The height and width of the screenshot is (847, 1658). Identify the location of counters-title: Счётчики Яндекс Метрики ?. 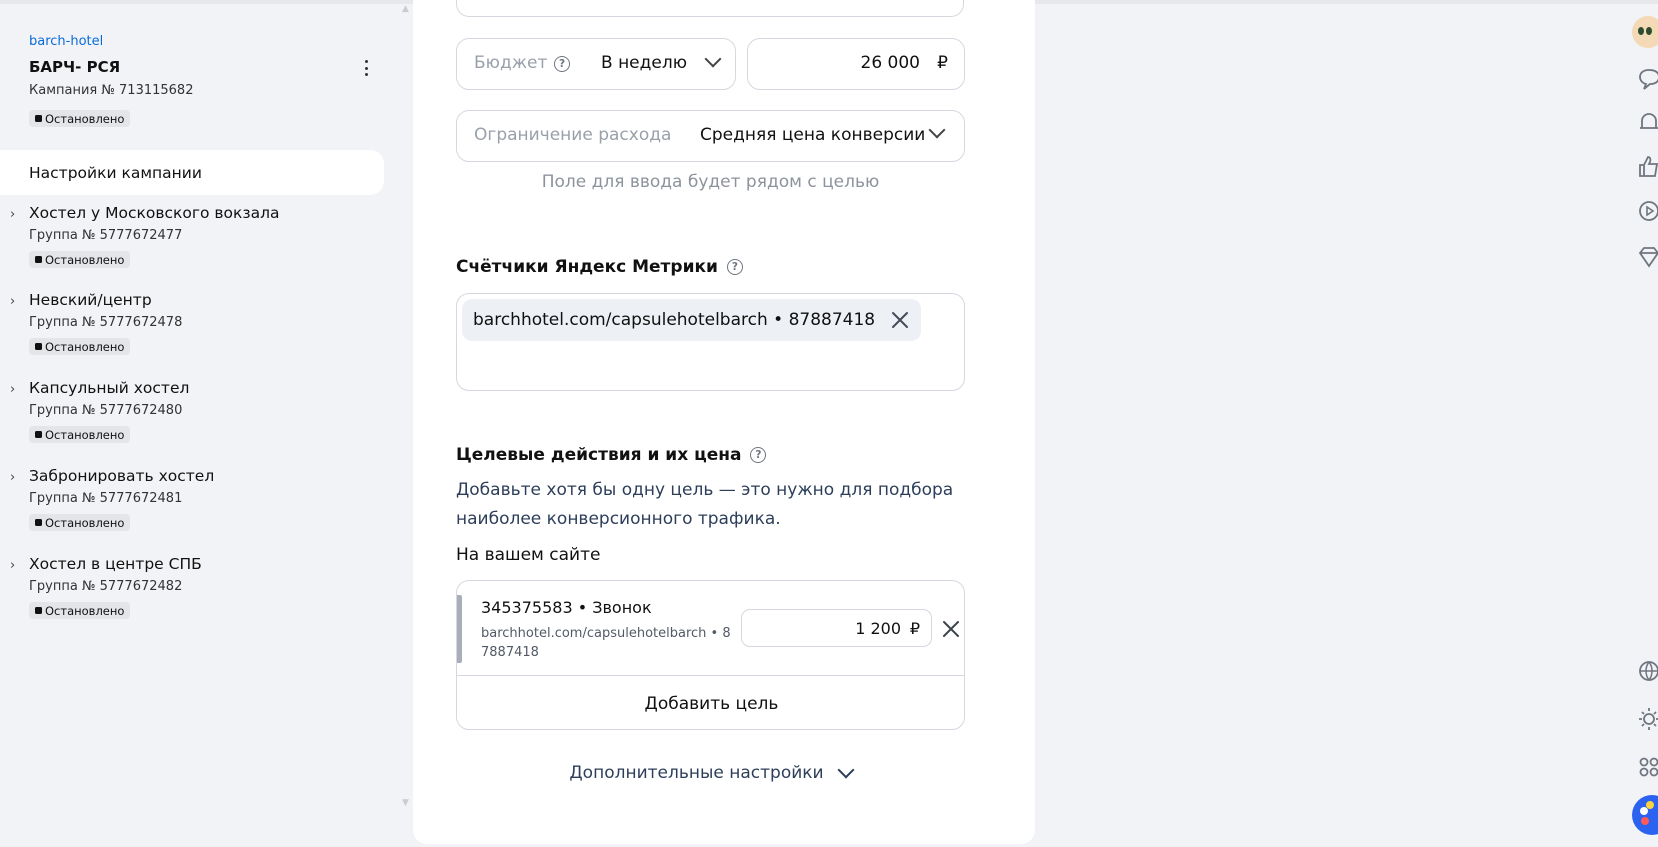
(599, 267).